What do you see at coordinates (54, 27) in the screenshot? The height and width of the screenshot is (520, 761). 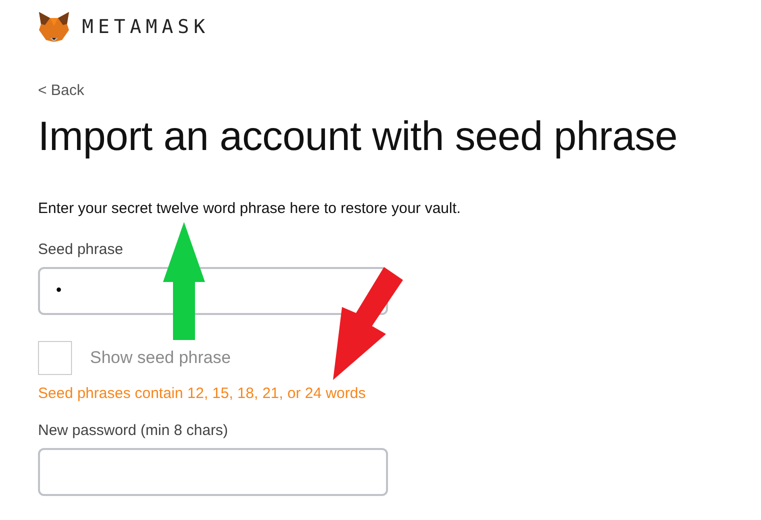 I see `fox-logo-icon` at bounding box center [54, 27].